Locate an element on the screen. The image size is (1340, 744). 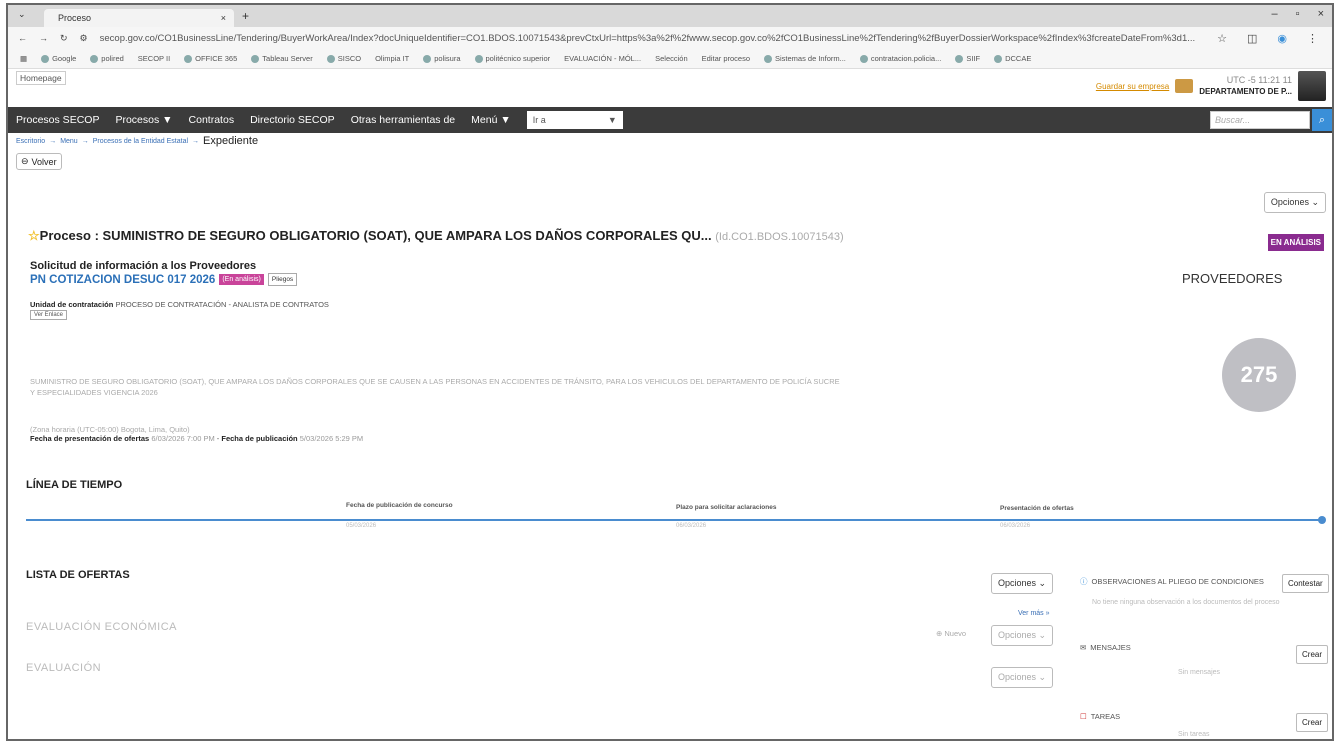
profile-icon: ◉ is located at coordinates (1282, 38).